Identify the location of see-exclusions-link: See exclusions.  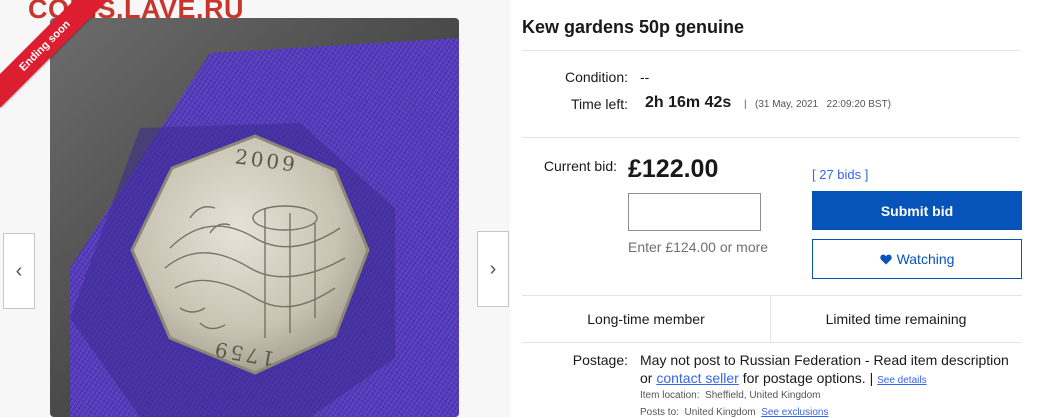
(794, 412).